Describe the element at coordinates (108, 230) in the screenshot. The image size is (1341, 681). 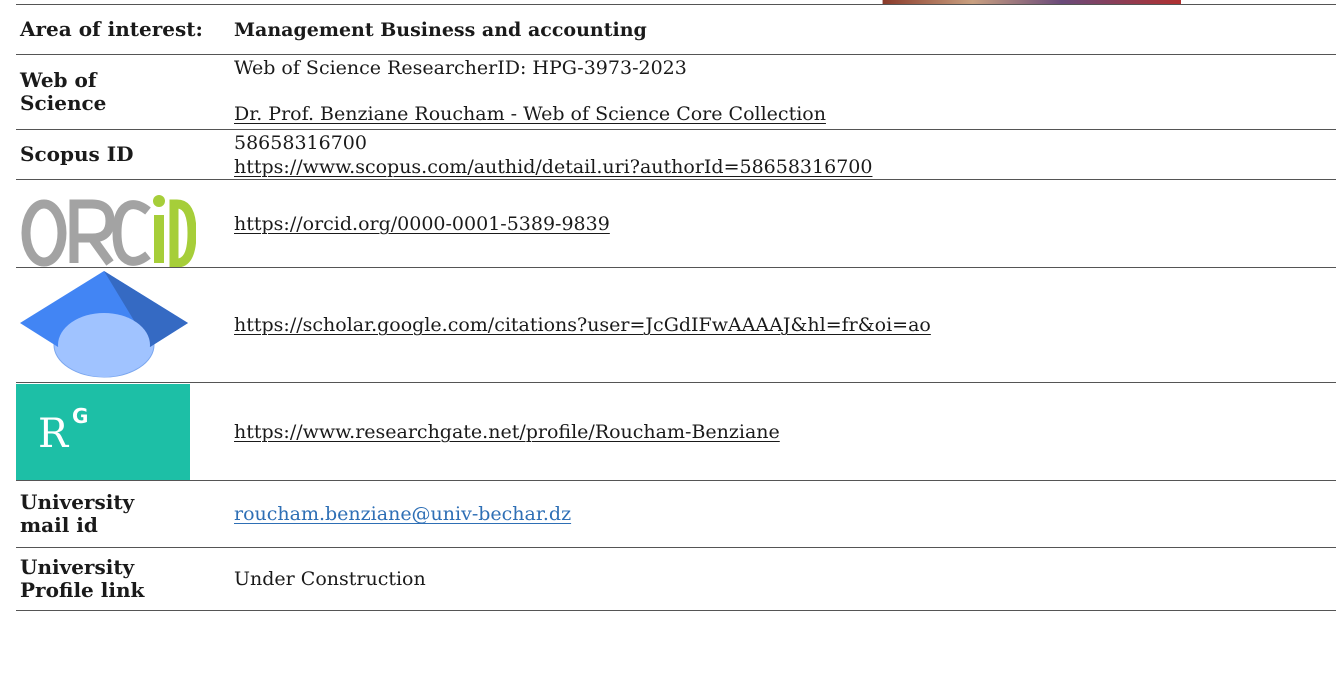
I see `orcid-logo-icon` at that location.